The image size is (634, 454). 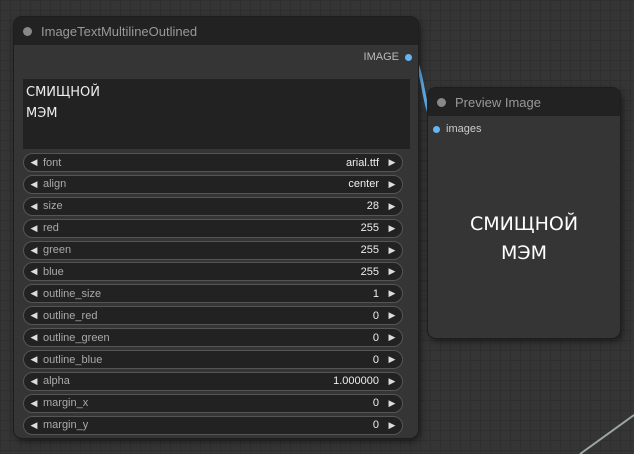 What do you see at coordinates (66, 425) in the screenshot?
I see `widget-label: margin_y` at bounding box center [66, 425].